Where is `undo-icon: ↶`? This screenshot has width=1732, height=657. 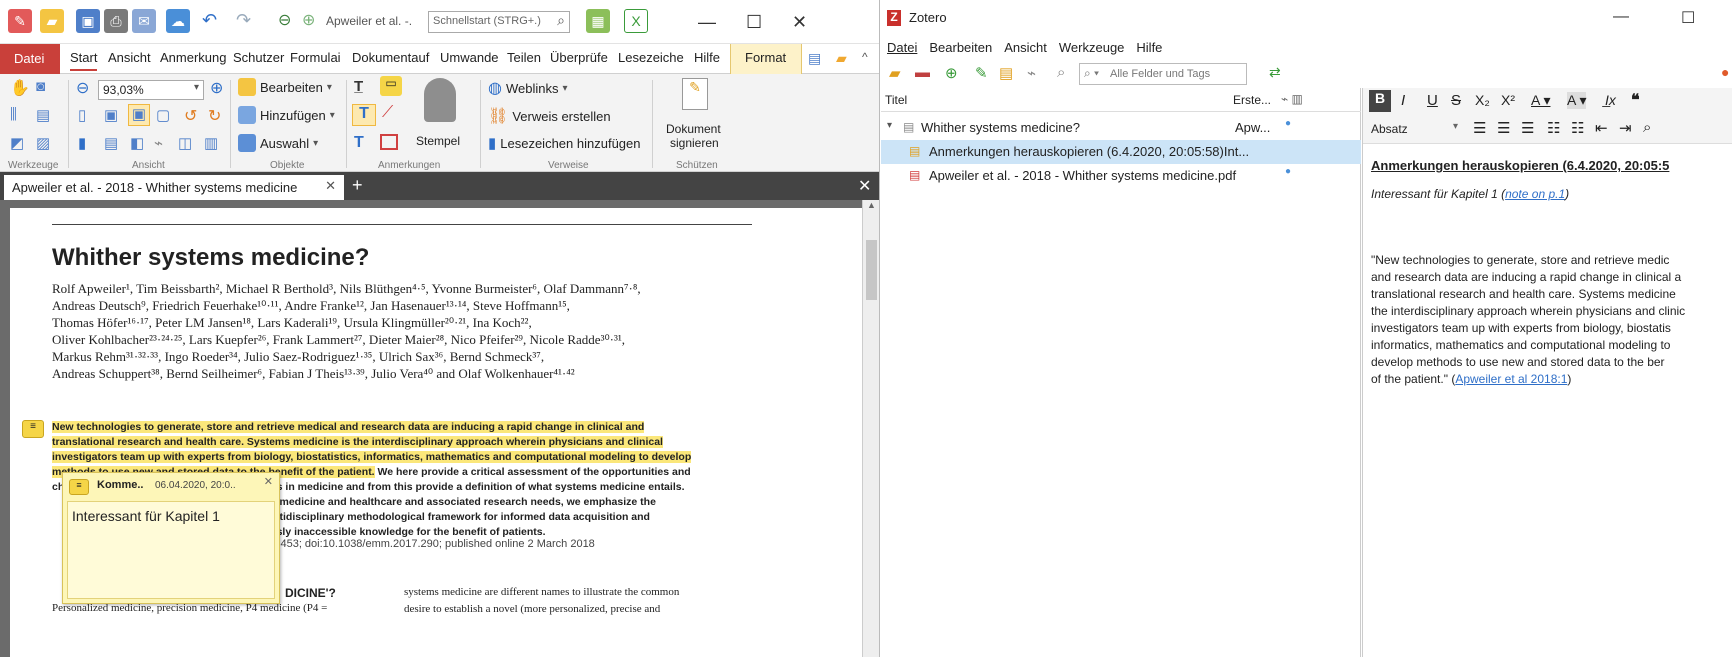
undo-icon: ↶ is located at coordinates (209, 20).